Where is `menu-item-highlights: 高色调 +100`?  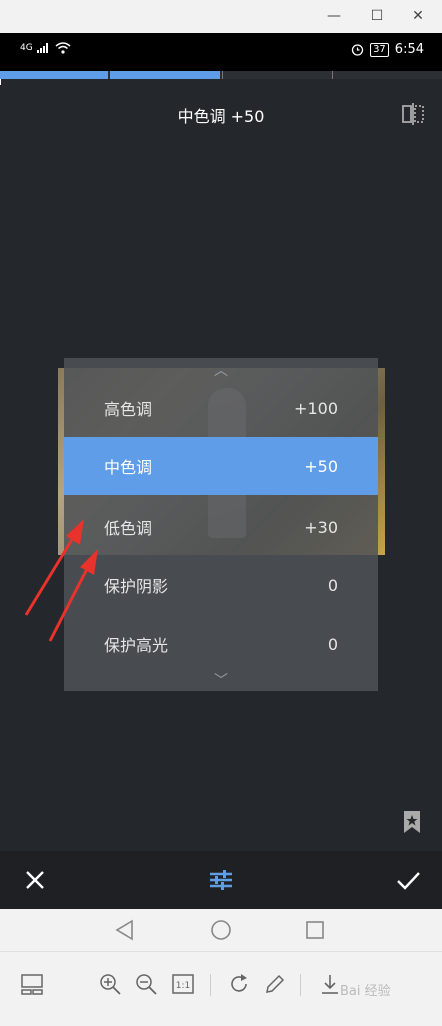
menu-item-highlights: 高色调 +100 is located at coordinates (221, 408).